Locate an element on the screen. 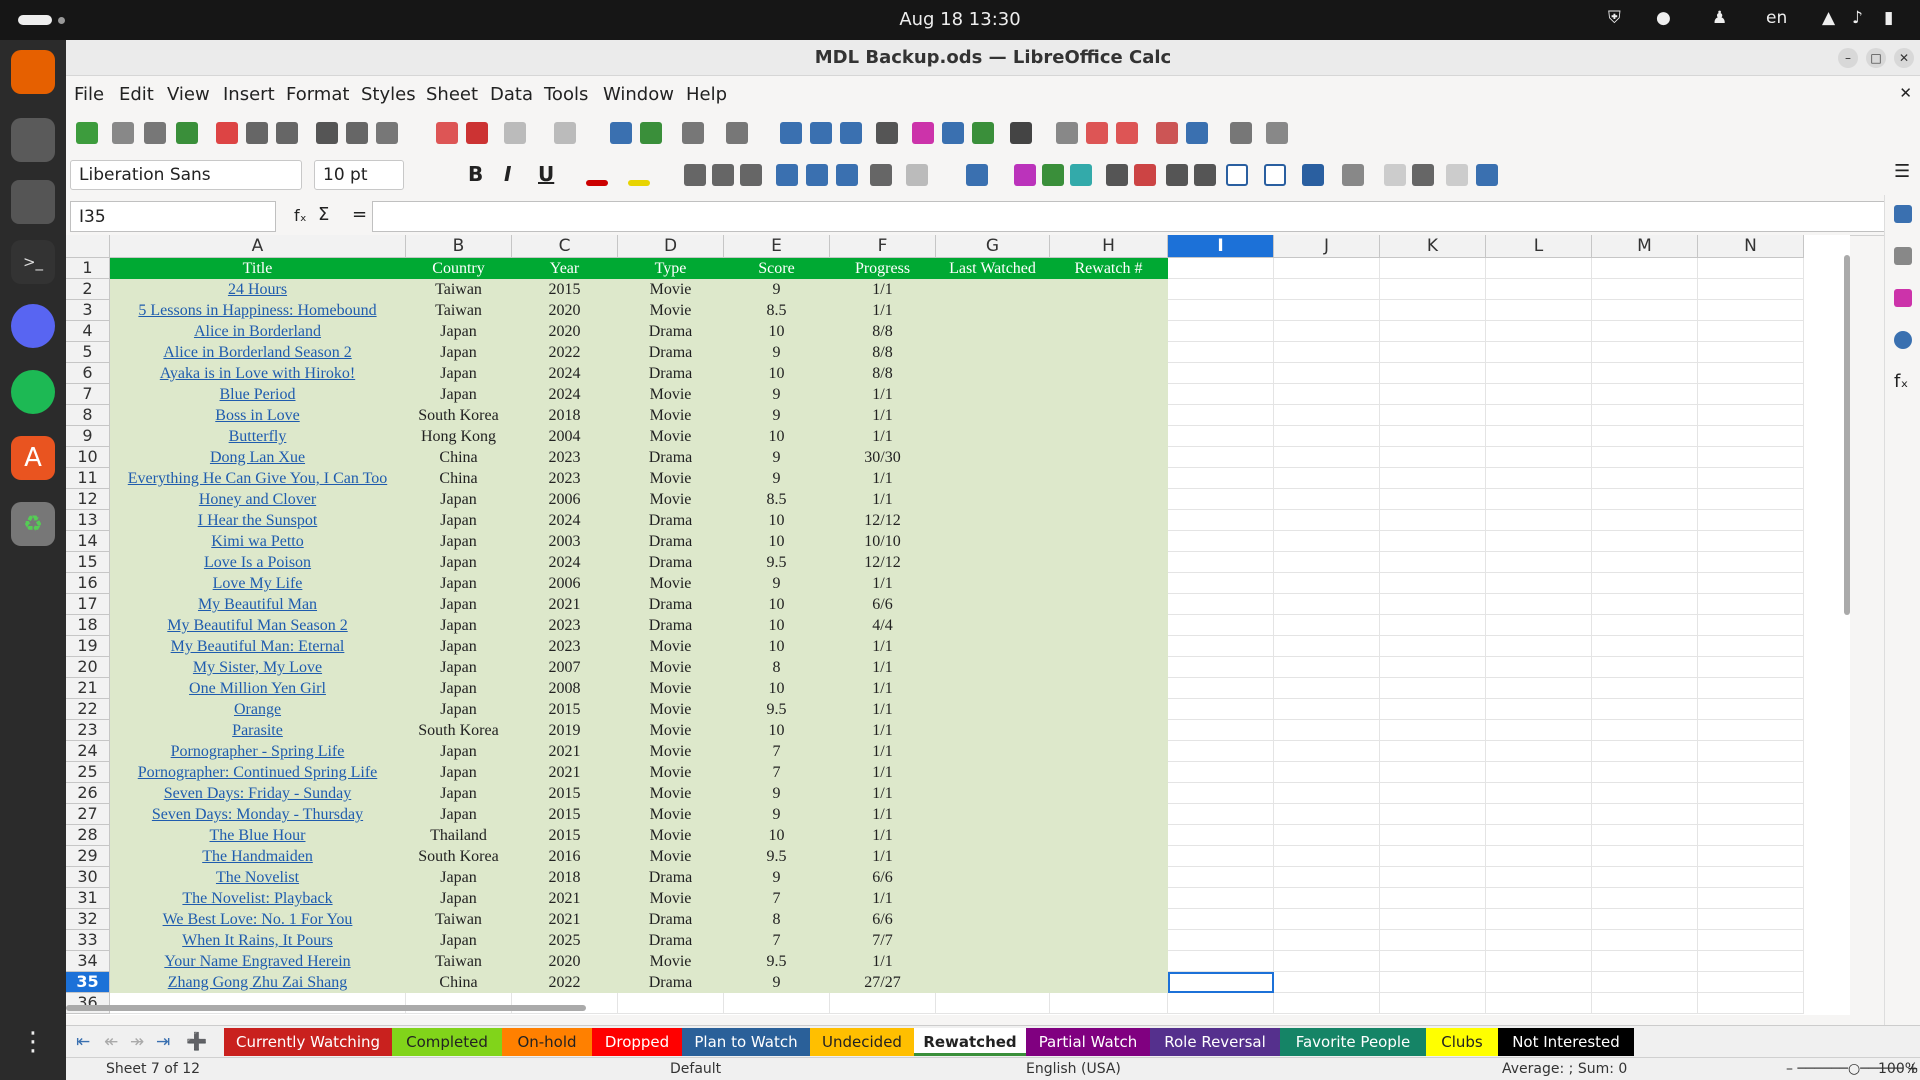 The height and width of the screenshot is (1080, 1920). title-link: Honey and Clover is located at coordinates (258, 499).